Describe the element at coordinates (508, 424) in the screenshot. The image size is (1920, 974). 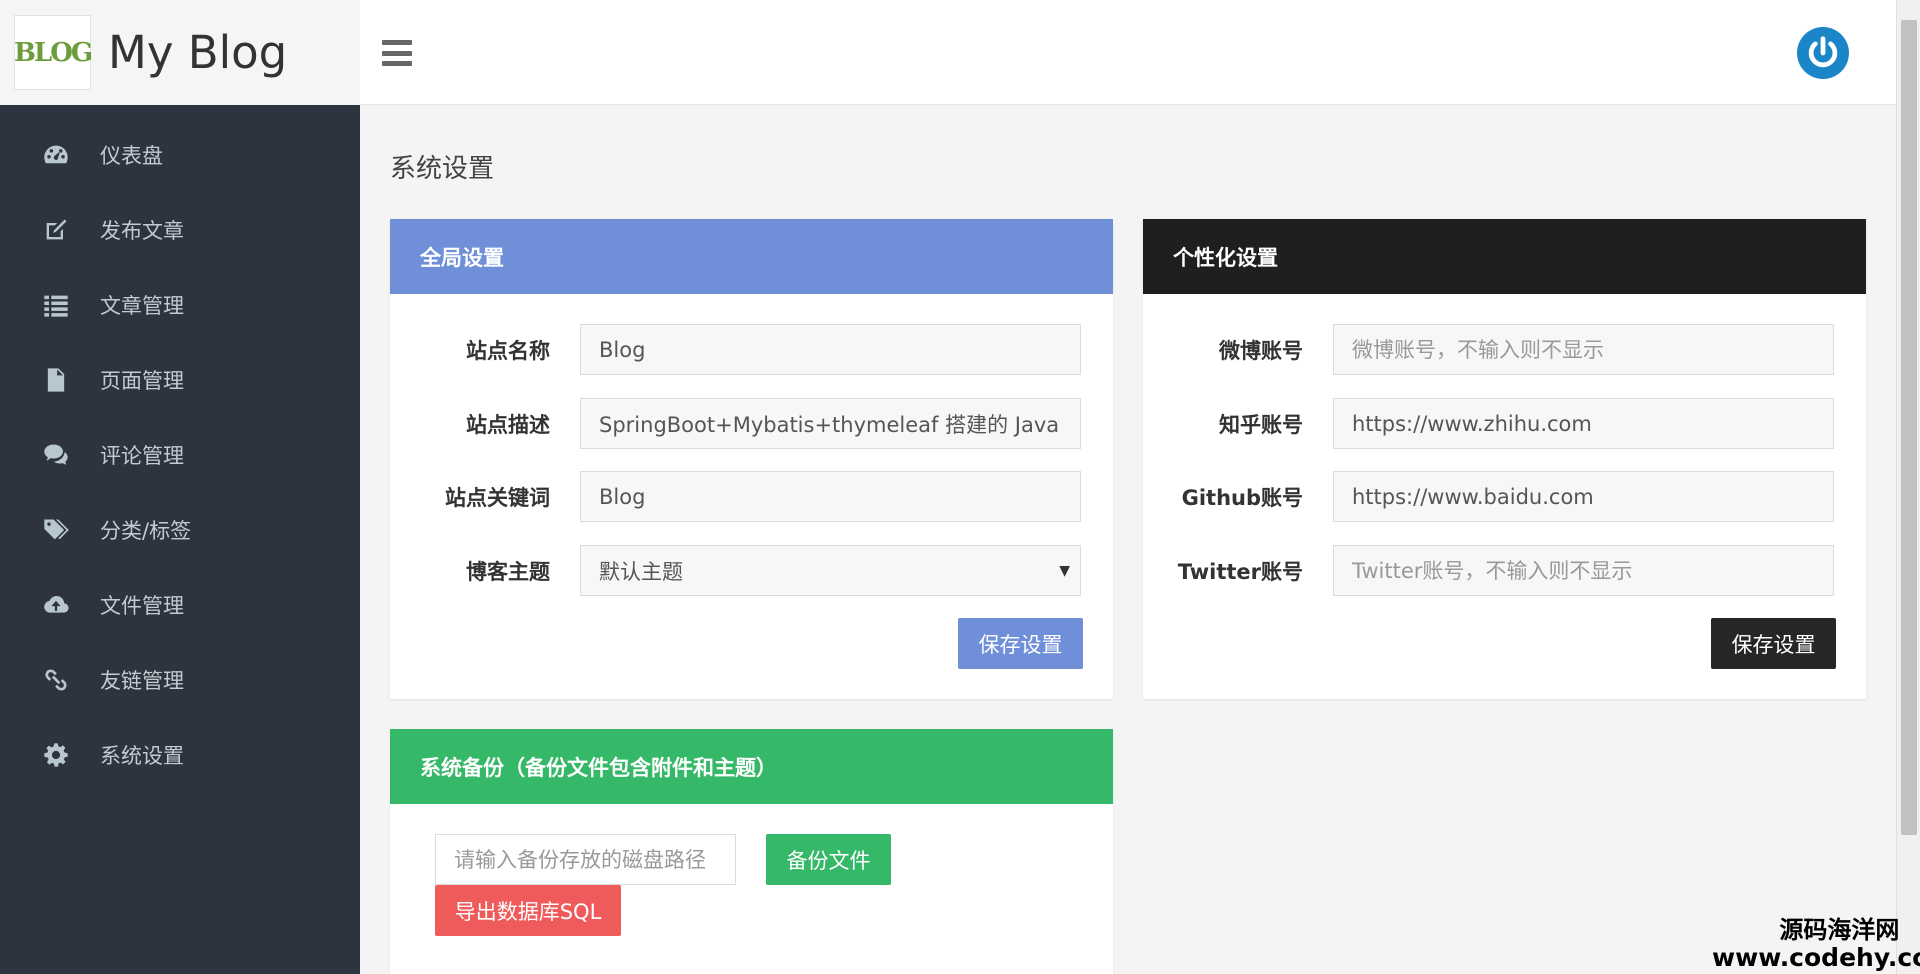
I see `site-desc-label: 站点描述` at that location.